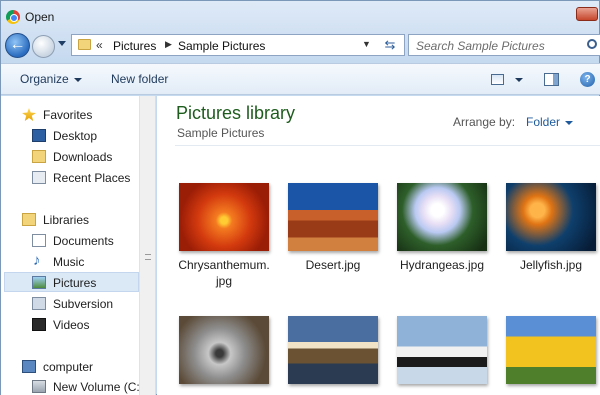 This screenshot has height=395, width=600. Describe the element at coordinates (13, 17) in the screenshot. I see `chrome-icon` at that location.